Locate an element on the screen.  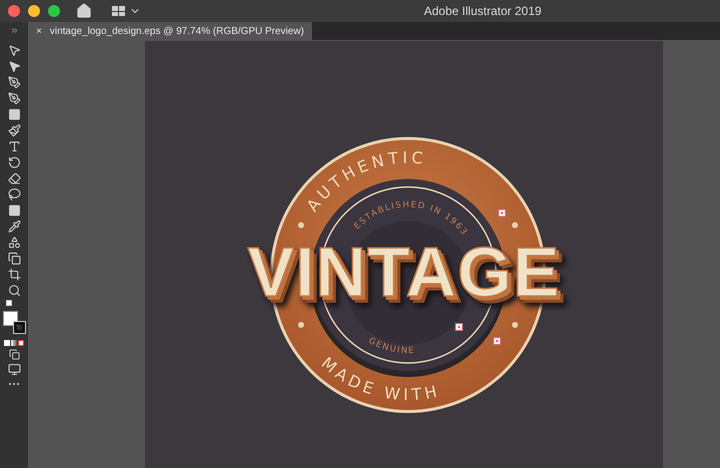
maximize-window-icon is located at coordinates (54, 11).